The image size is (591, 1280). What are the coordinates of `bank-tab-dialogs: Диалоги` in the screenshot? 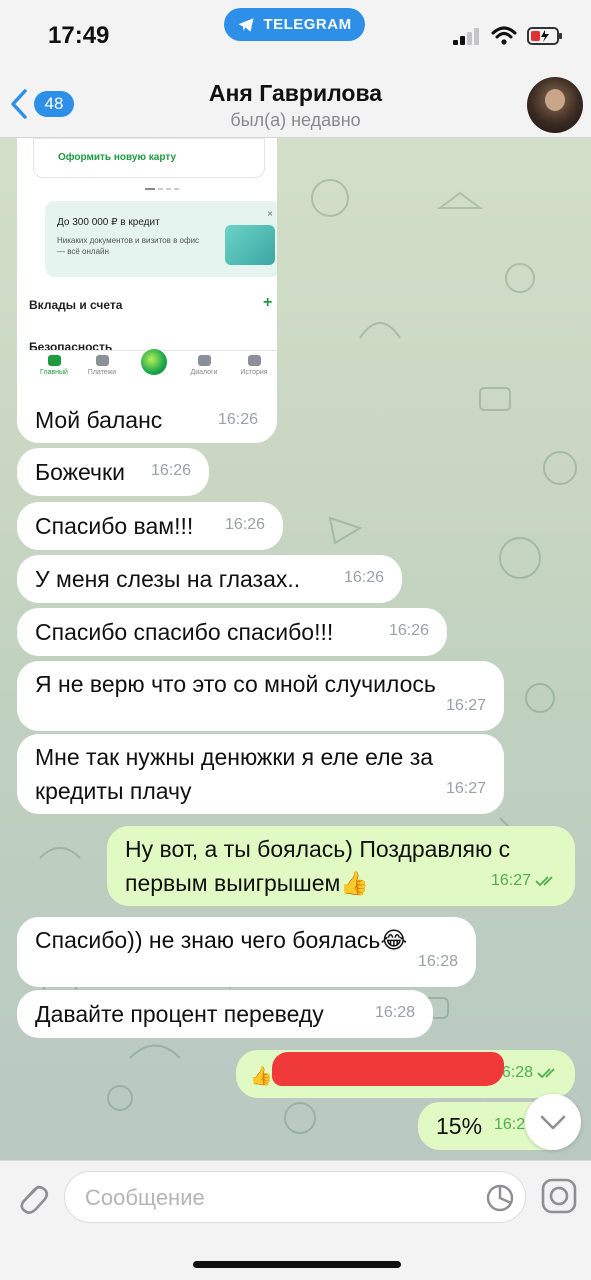 It's located at (204, 365).